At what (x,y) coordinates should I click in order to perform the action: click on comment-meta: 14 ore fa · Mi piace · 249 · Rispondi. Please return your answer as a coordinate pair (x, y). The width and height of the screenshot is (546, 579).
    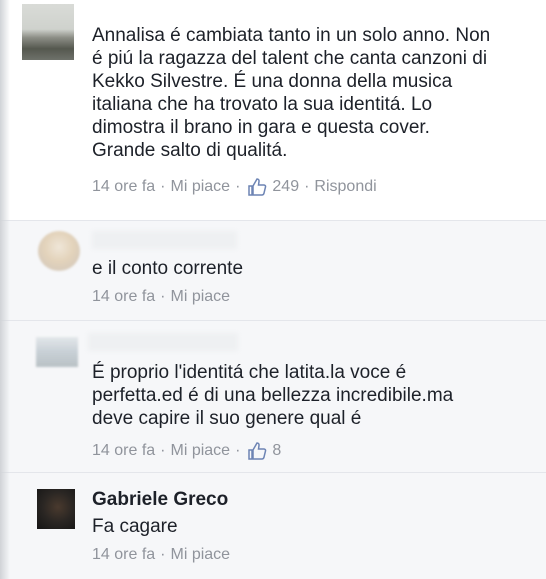
    Looking at the image, I should click on (234, 187).